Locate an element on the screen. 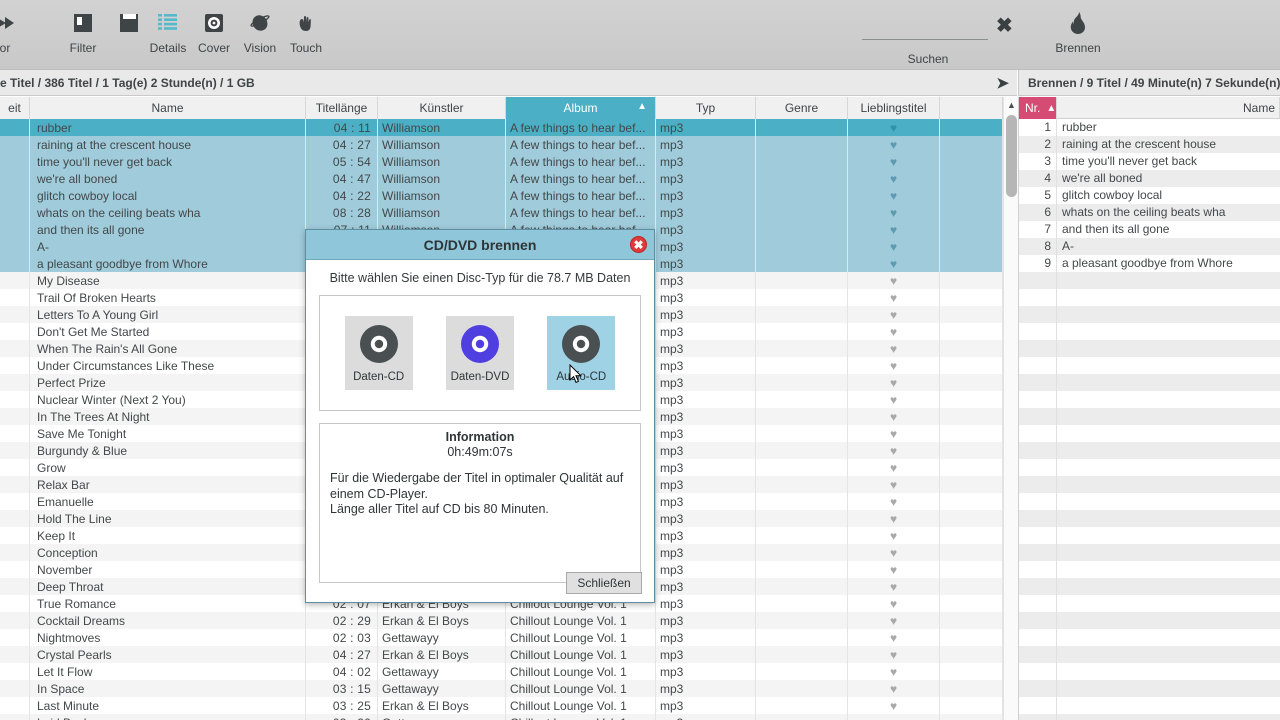 The height and width of the screenshot is (720, 1280). toolbar-button-details: Details is located at coordinates (168, 36).